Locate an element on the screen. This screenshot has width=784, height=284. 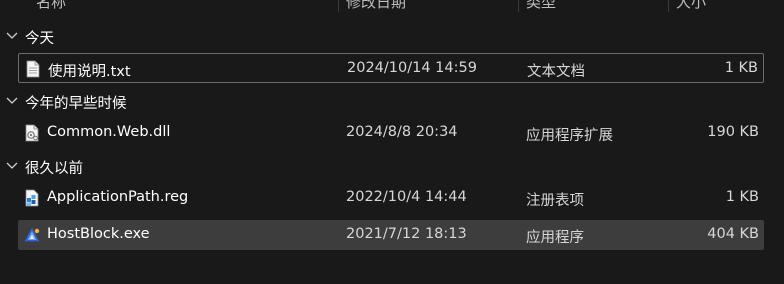
registry-file-icon is located at coordinates (32, 198).